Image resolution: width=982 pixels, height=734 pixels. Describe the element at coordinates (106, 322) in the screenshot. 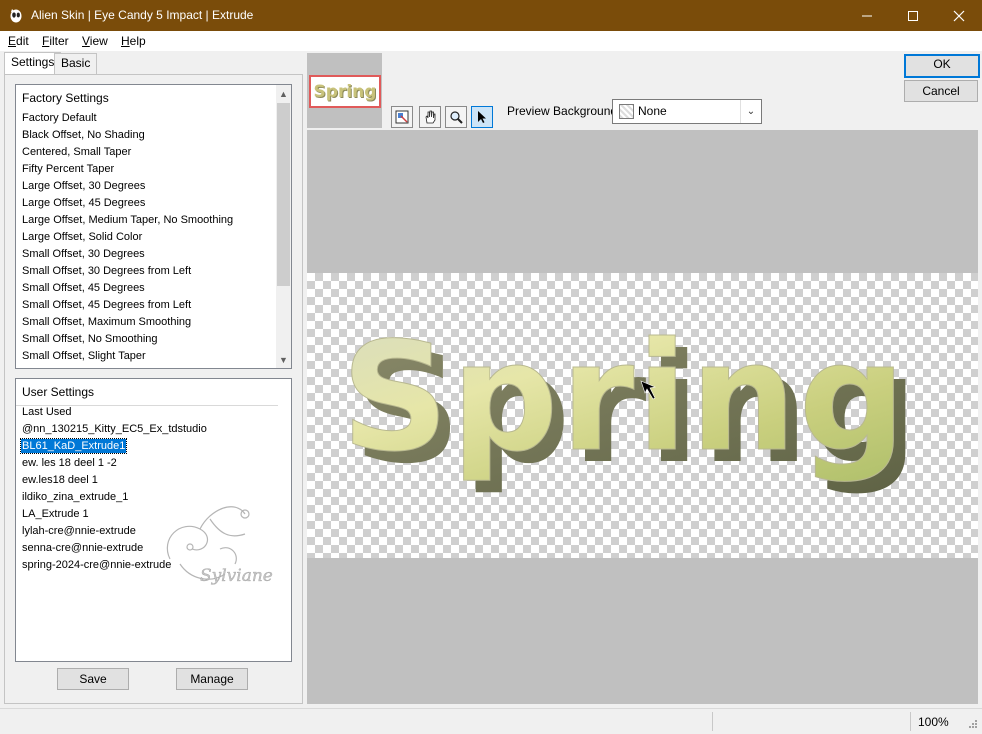

I see `factory-preset-item: Small Offset, Maximum Smoothing` at that location.